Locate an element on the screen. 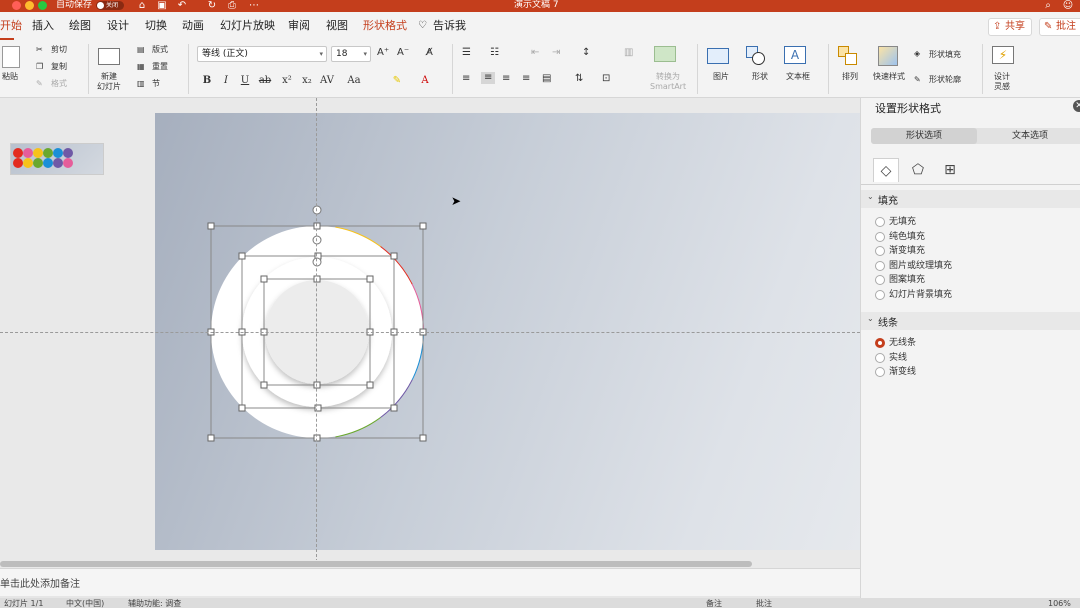 This screenshot has width=1080, height=608. slide-counter: 幻灯片 1/1 is located at coordinates (24, 603).